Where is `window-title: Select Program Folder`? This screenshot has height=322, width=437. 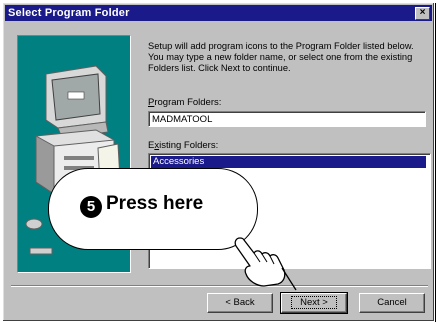
window-title: Select Program Folder is located at coordinates (69, 13).